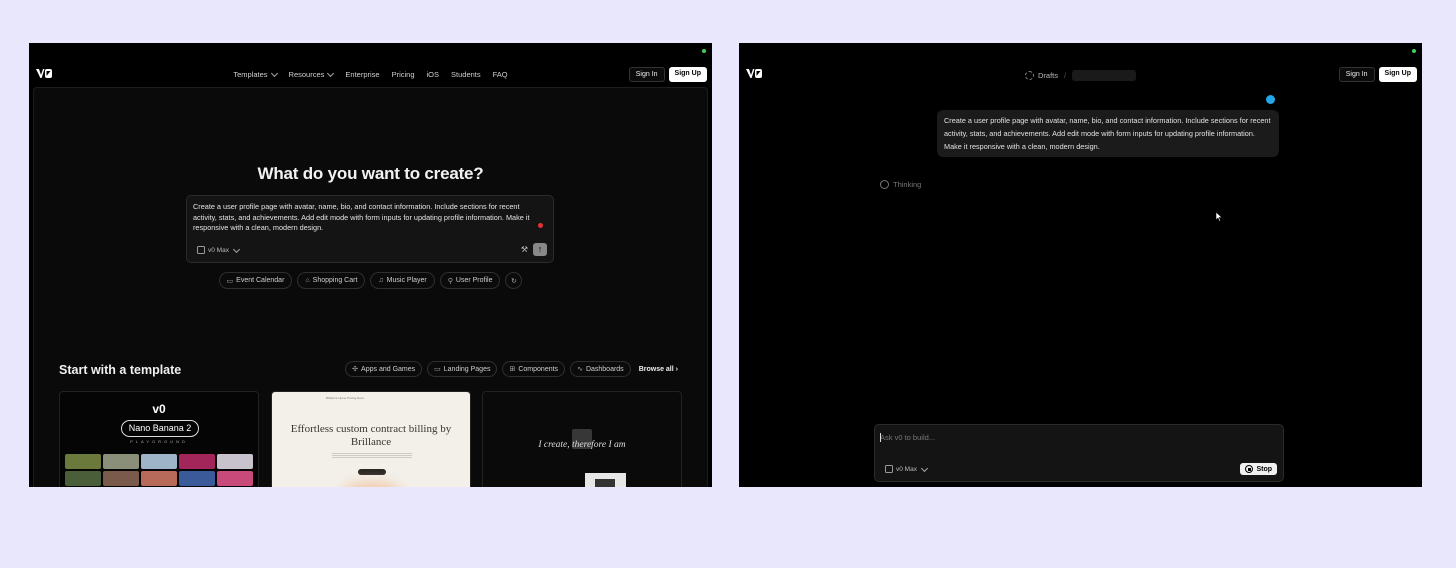  Describe the element at coordinates (884, 184) in the screenshot. I see `clock-icon` at that location.